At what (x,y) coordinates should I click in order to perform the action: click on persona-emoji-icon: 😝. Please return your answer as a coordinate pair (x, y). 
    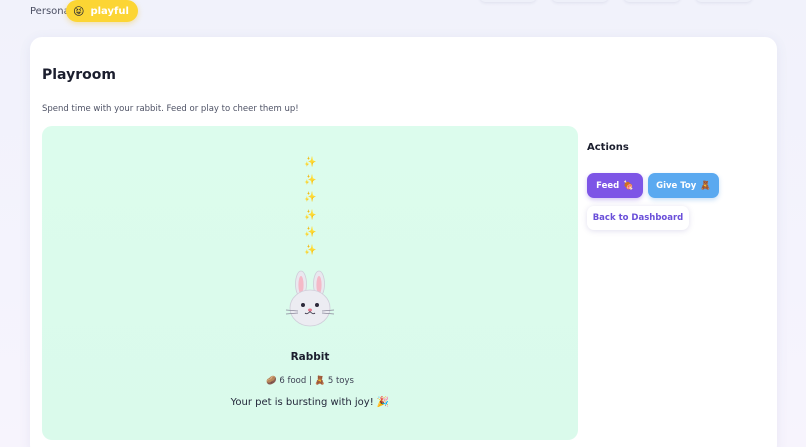
    Looking at the image, I should click on (79, 11).